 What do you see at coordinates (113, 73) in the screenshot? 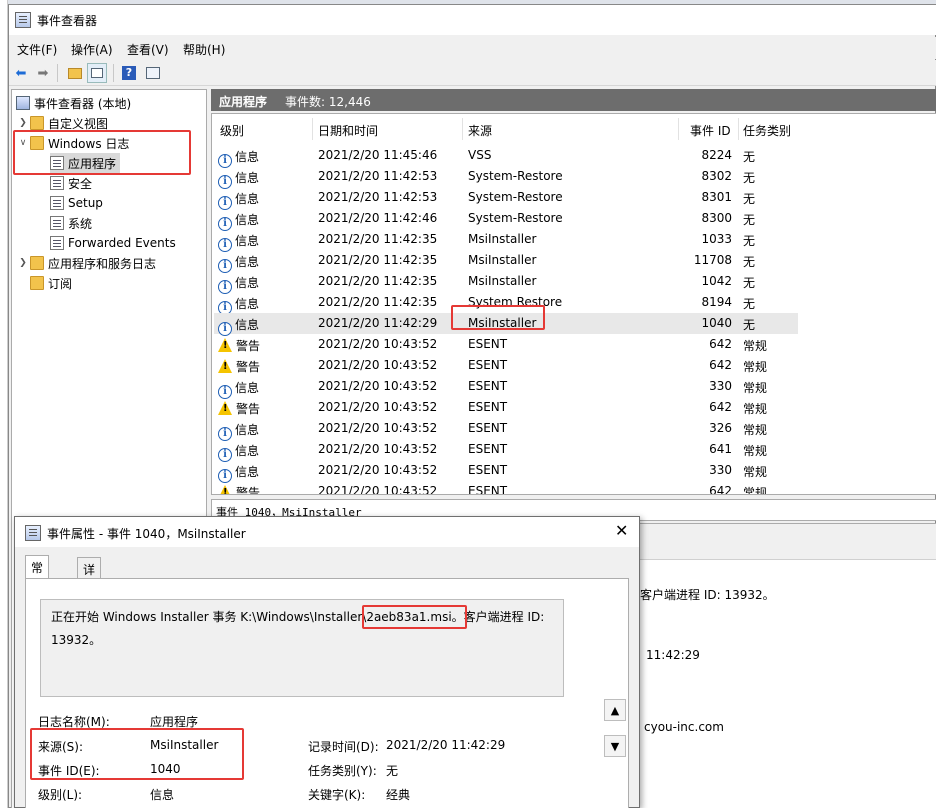
I see `toolbar-separator` at bounding box center [113, 73].